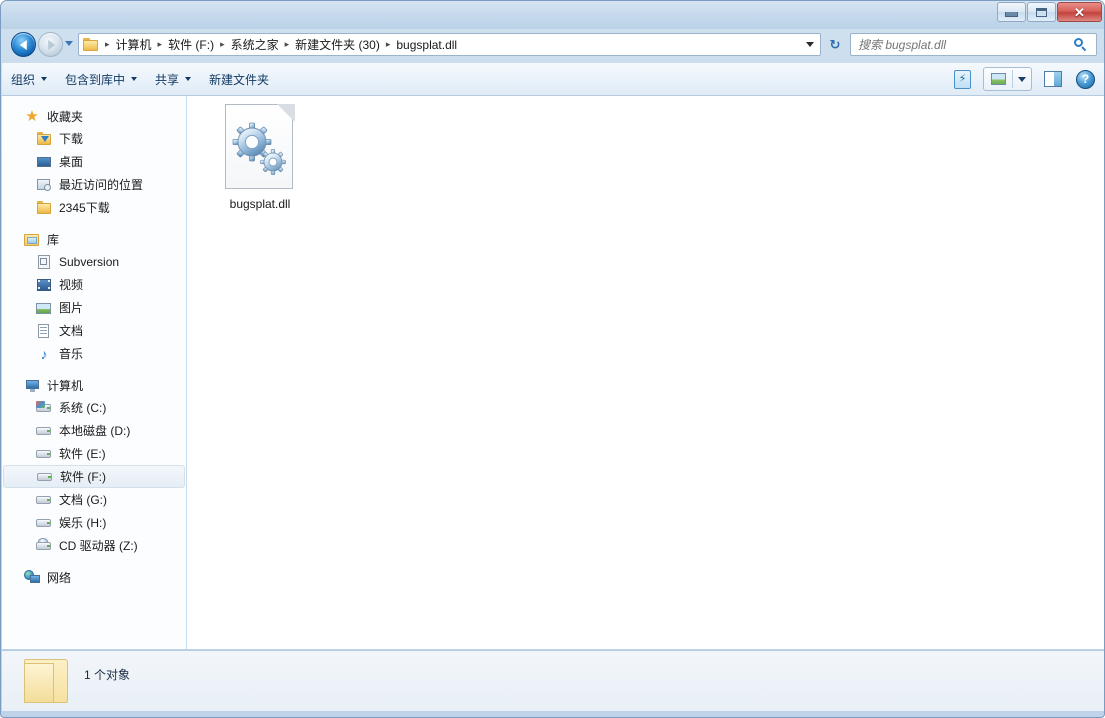 The height and width of the screenshot is (718, 1105). I want to click on pictures-icon, so click(44, 308).